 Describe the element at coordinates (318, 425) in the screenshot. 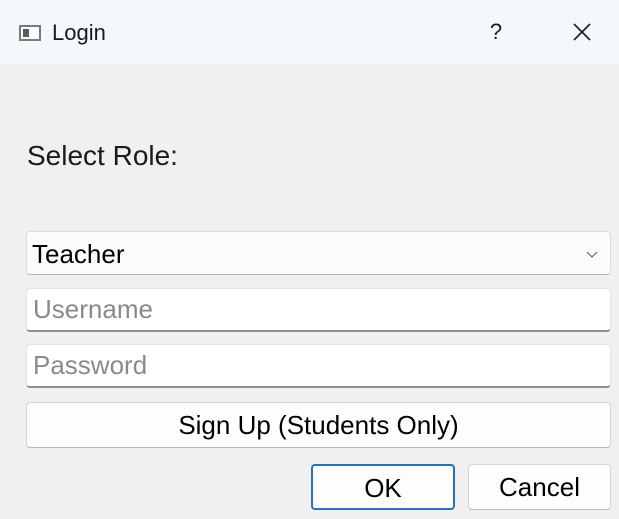

I see `signup-button: Sign Up (Students Only)` at that location.